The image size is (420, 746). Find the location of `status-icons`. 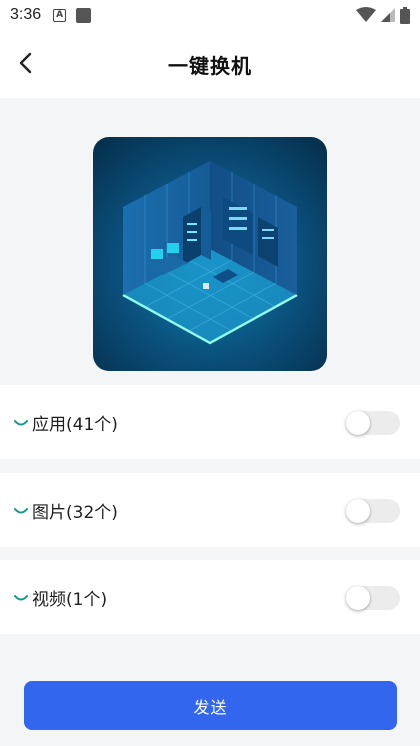

status-icons is located at coordinates (383, 15).